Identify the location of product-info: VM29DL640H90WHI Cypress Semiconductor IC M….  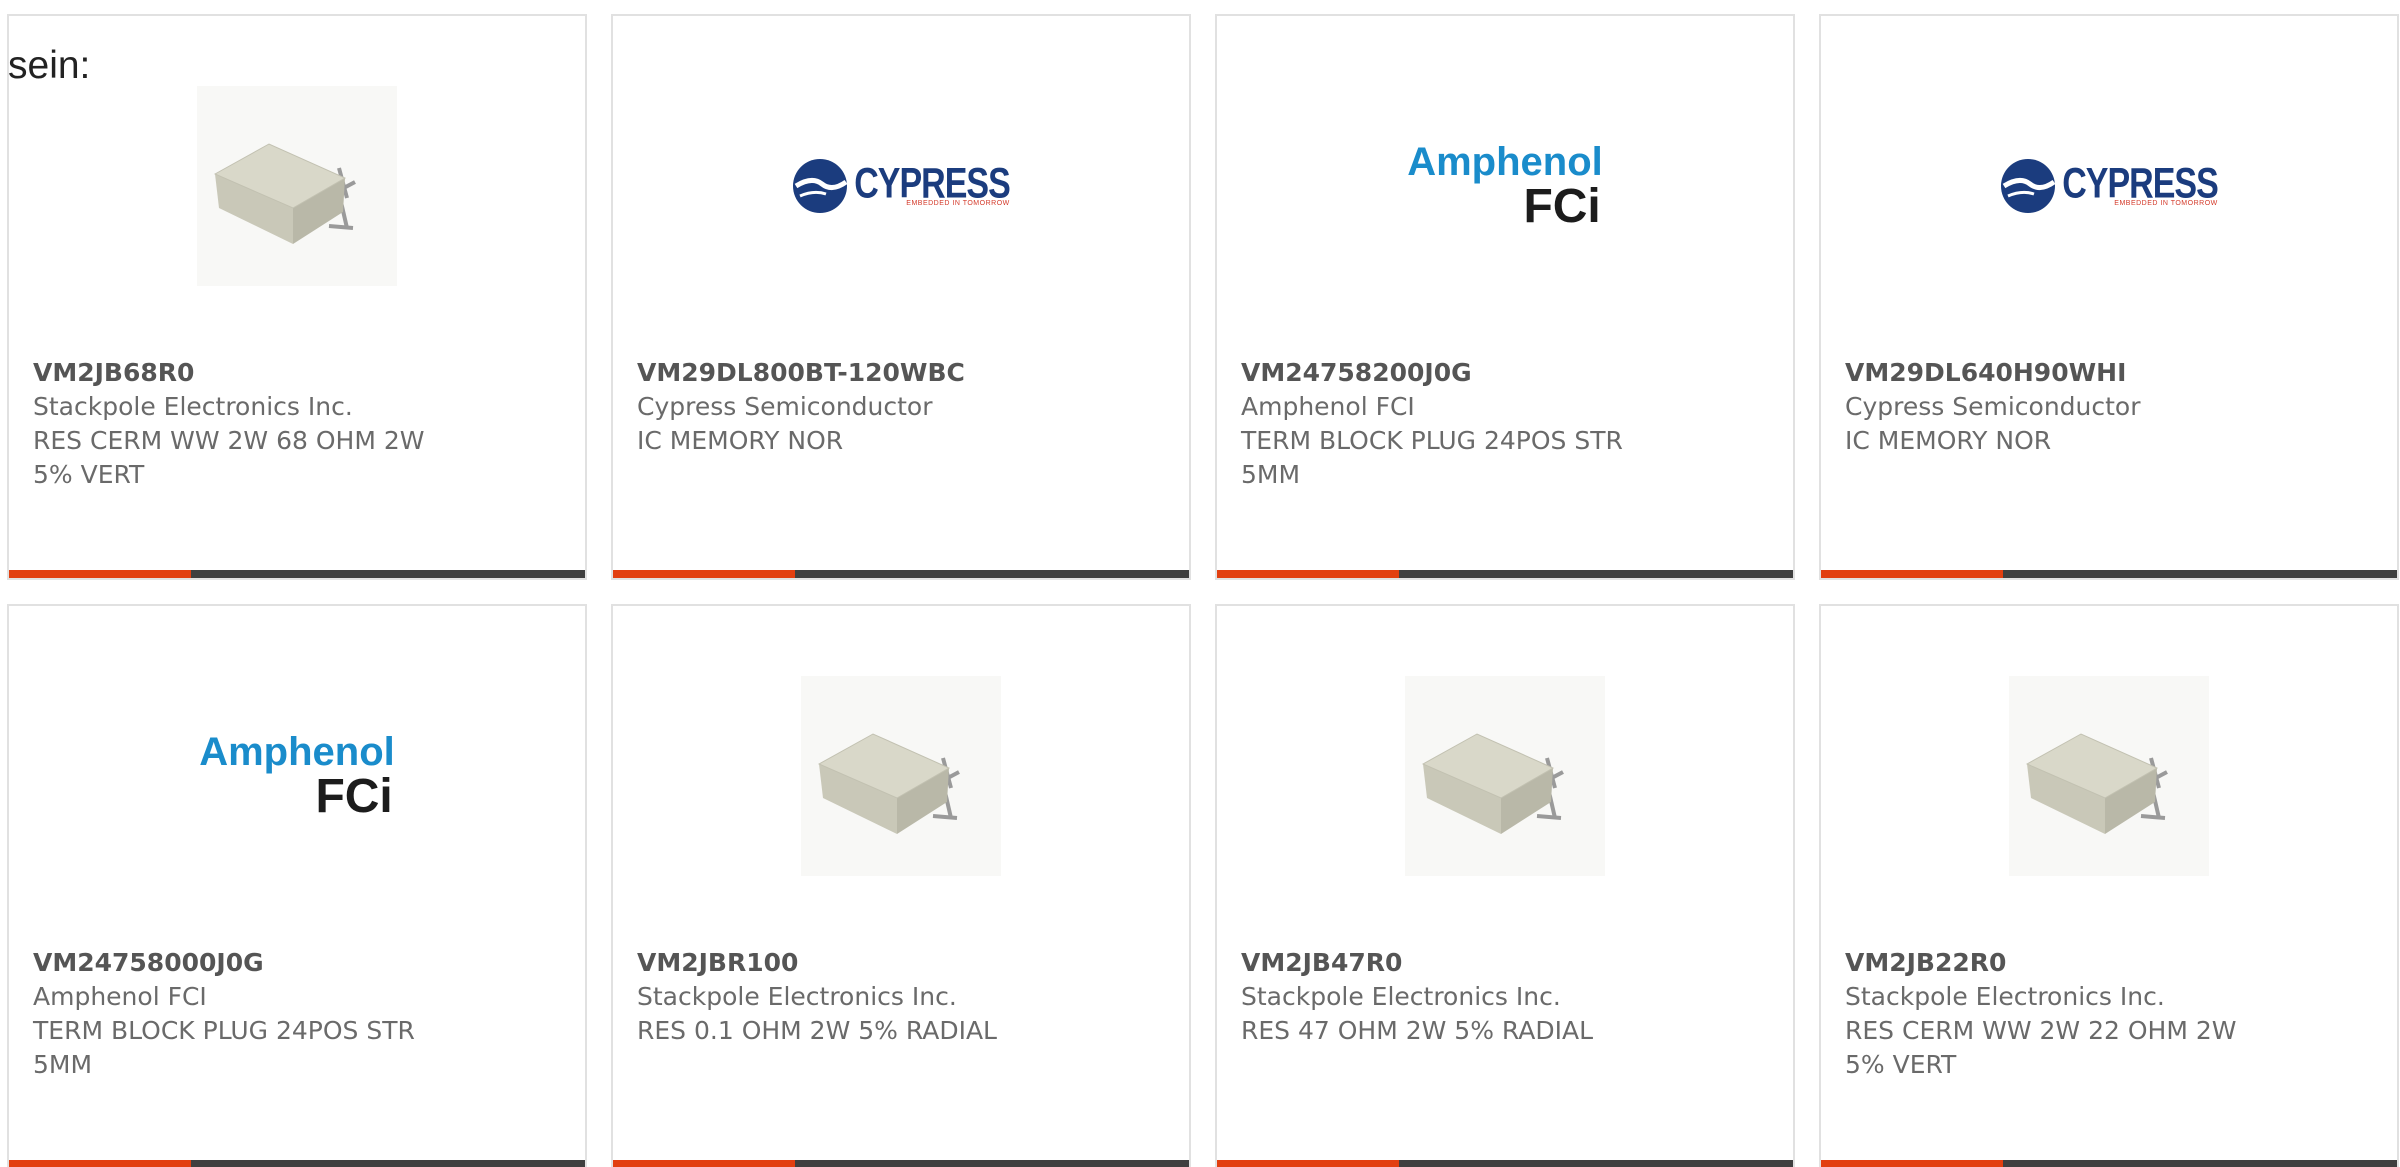
(2060, 407).